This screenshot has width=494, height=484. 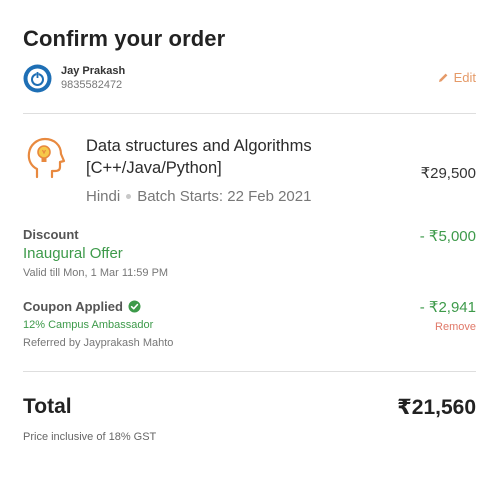 I want to click on discount-label: Discount, so click(x=51, y=234).